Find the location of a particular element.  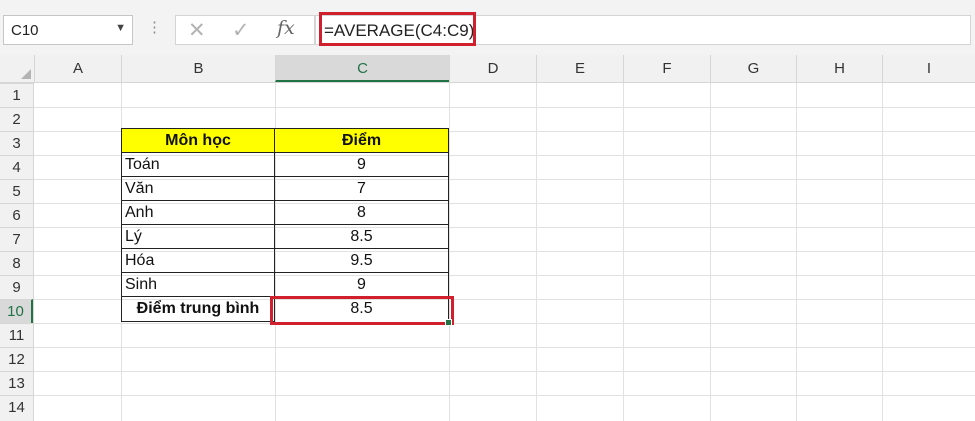

enter-icon: ✓ is located at coordinates (241, 30).